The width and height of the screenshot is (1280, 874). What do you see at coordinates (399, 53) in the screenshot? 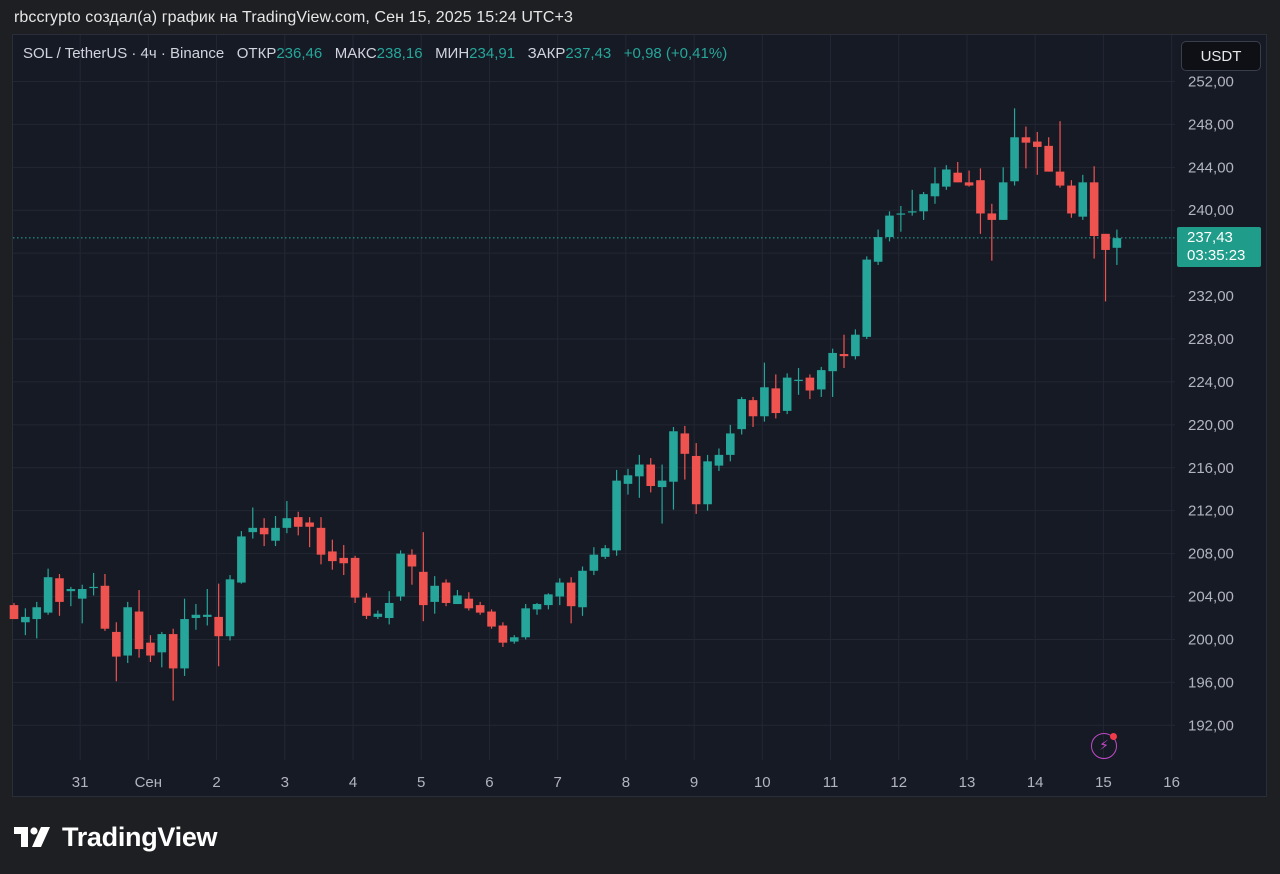
I see `high-value: 238,16` at bounding box center [399, 53].